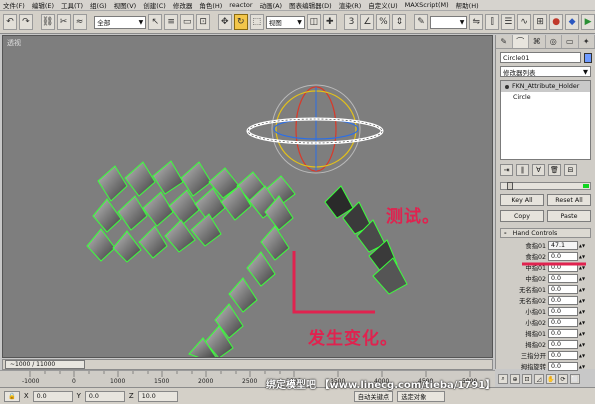 The height and width of the screenshot is (404, 595). Describe the element at coordinates (63, 22) in the screenshot. I see `unlink-icon: ✂` at that location.